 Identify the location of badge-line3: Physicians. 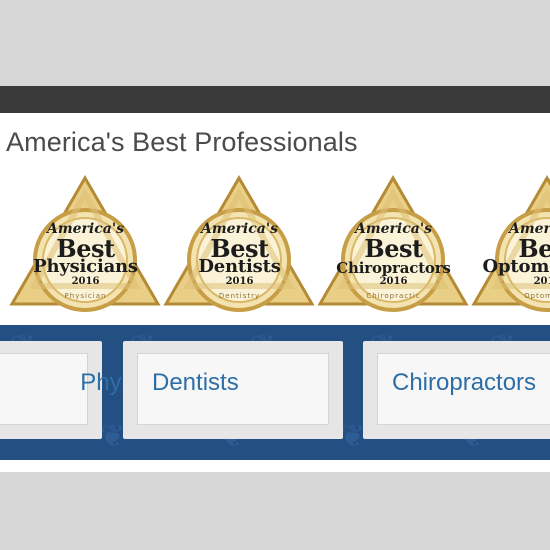
(85, 266).